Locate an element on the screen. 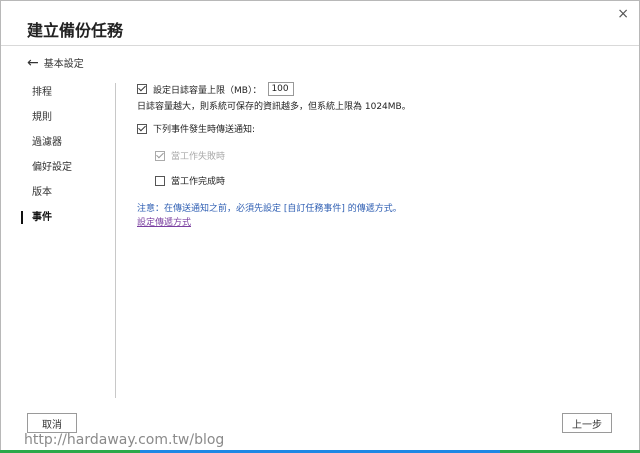  sidebar-item-filters: 過濾器 is located at coordinates (66, 142).